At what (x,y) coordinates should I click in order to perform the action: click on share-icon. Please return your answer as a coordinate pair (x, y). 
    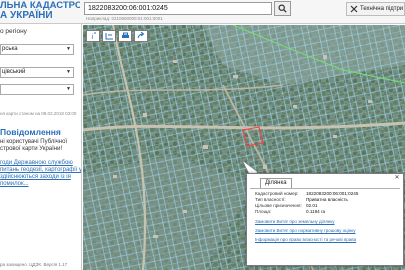
    Looking at the image, I should click on (140, 35).